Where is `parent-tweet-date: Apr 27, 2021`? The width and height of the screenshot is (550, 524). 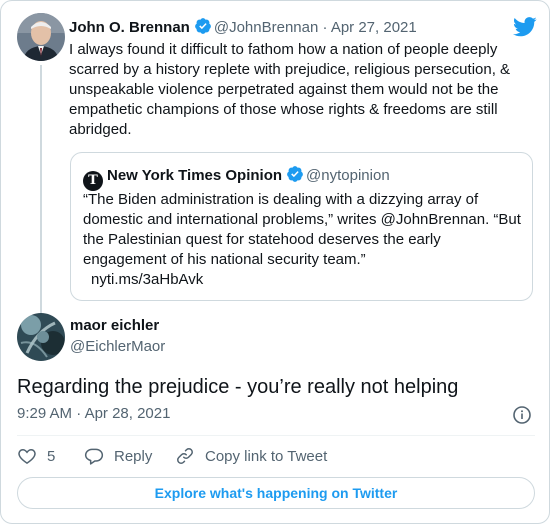
parent-tweet-date: Apr 27, 2021 is located at coordinates (374, 27).